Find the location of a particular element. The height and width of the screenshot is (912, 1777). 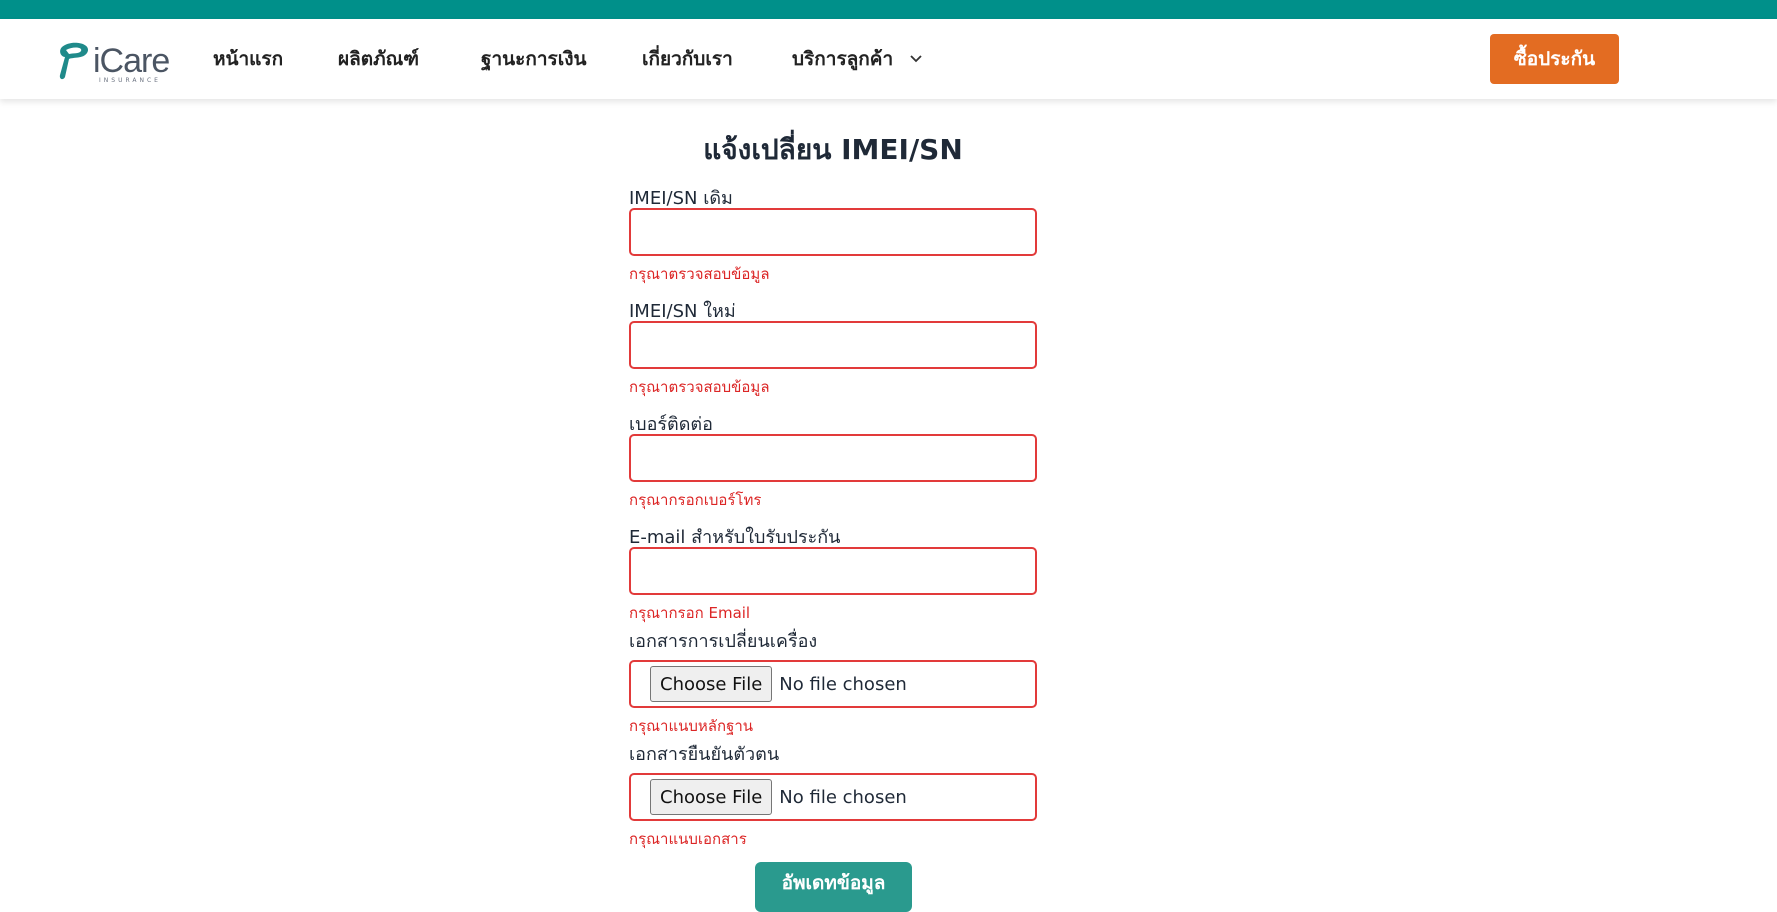

contact-phone-error: กรุณากรอกเบอร์โทร is located at coordinates (695, 500).